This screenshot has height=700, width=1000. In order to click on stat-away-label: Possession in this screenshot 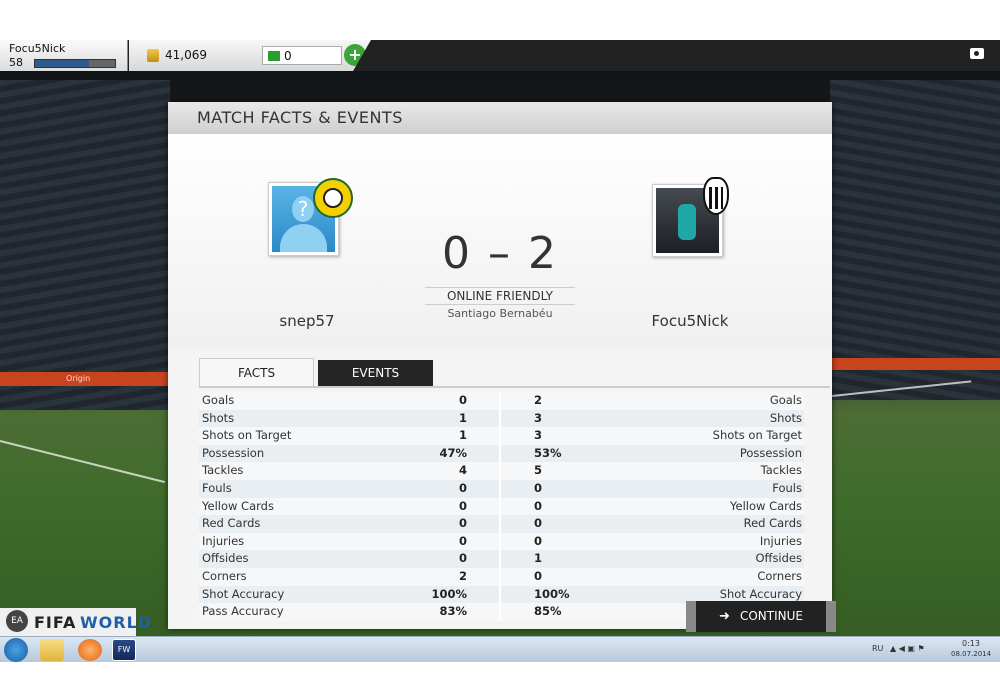, I will do `click(770, 452)`.